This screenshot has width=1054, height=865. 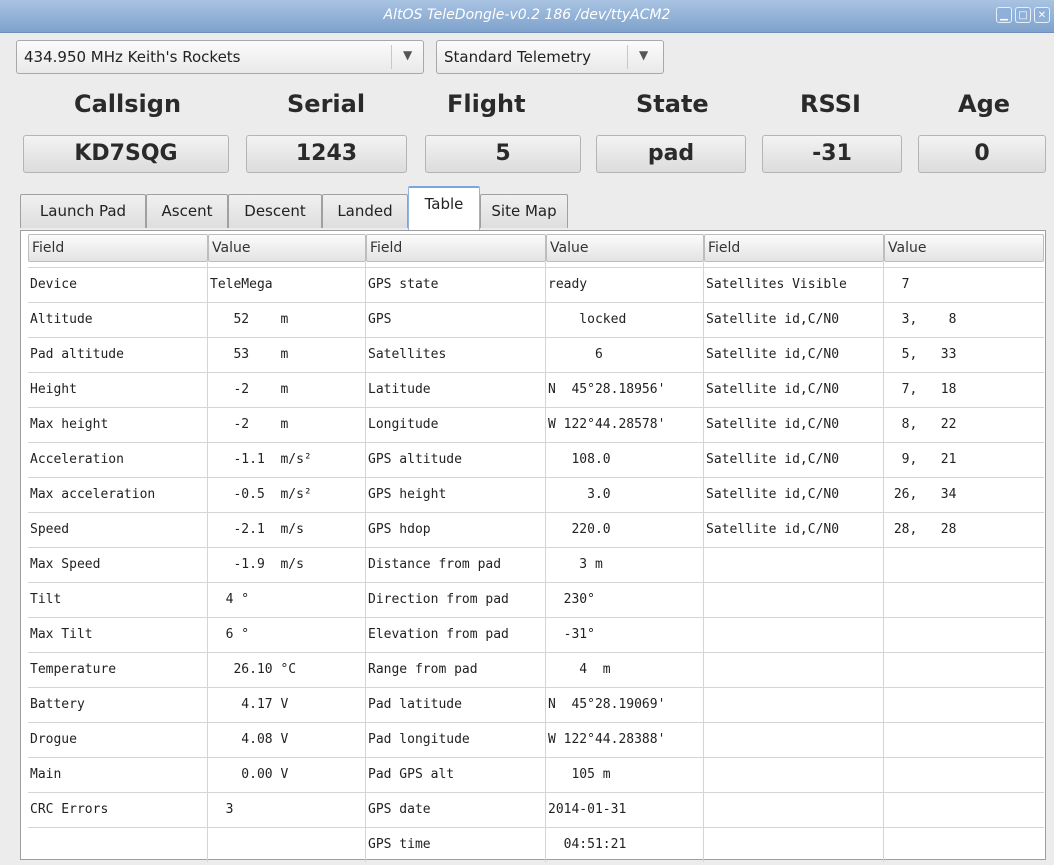 I want to click on field-value: 4 °, so click(x=230, y=599).